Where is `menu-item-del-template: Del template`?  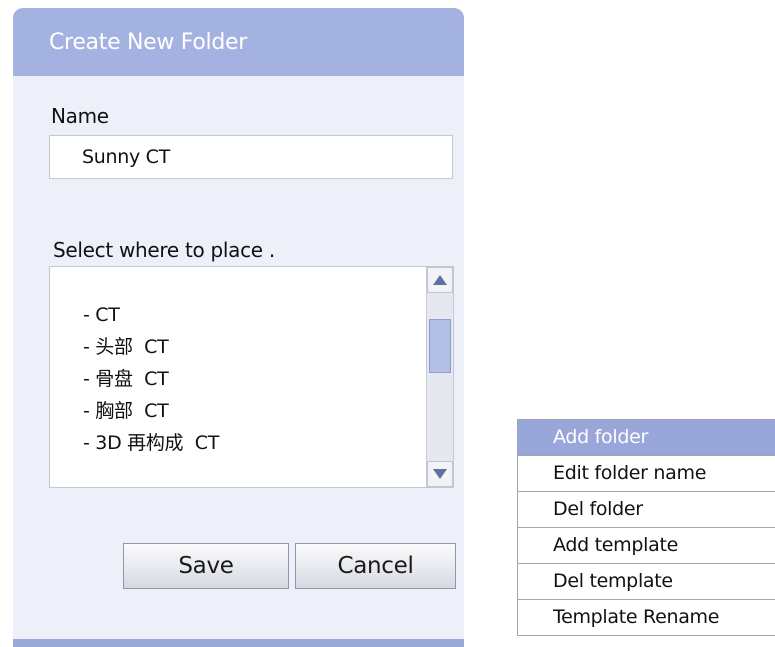 menu-item-del-template: Del template is located at coordinates (646, 582).